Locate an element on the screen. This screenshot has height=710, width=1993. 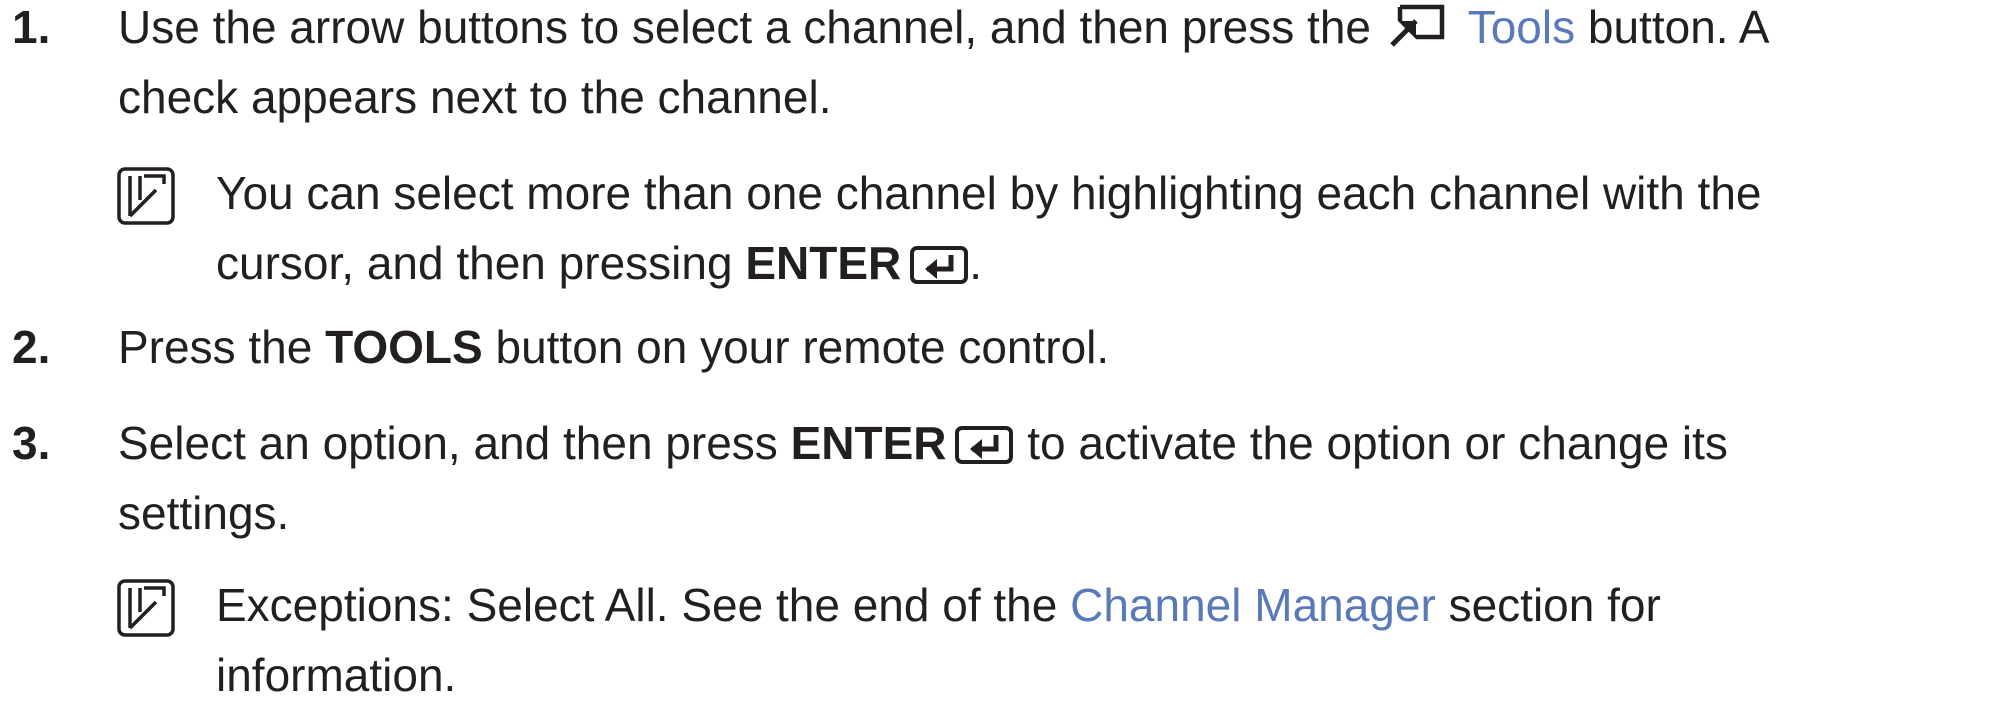
step-number: 1. is located at coordinates (31, 27).